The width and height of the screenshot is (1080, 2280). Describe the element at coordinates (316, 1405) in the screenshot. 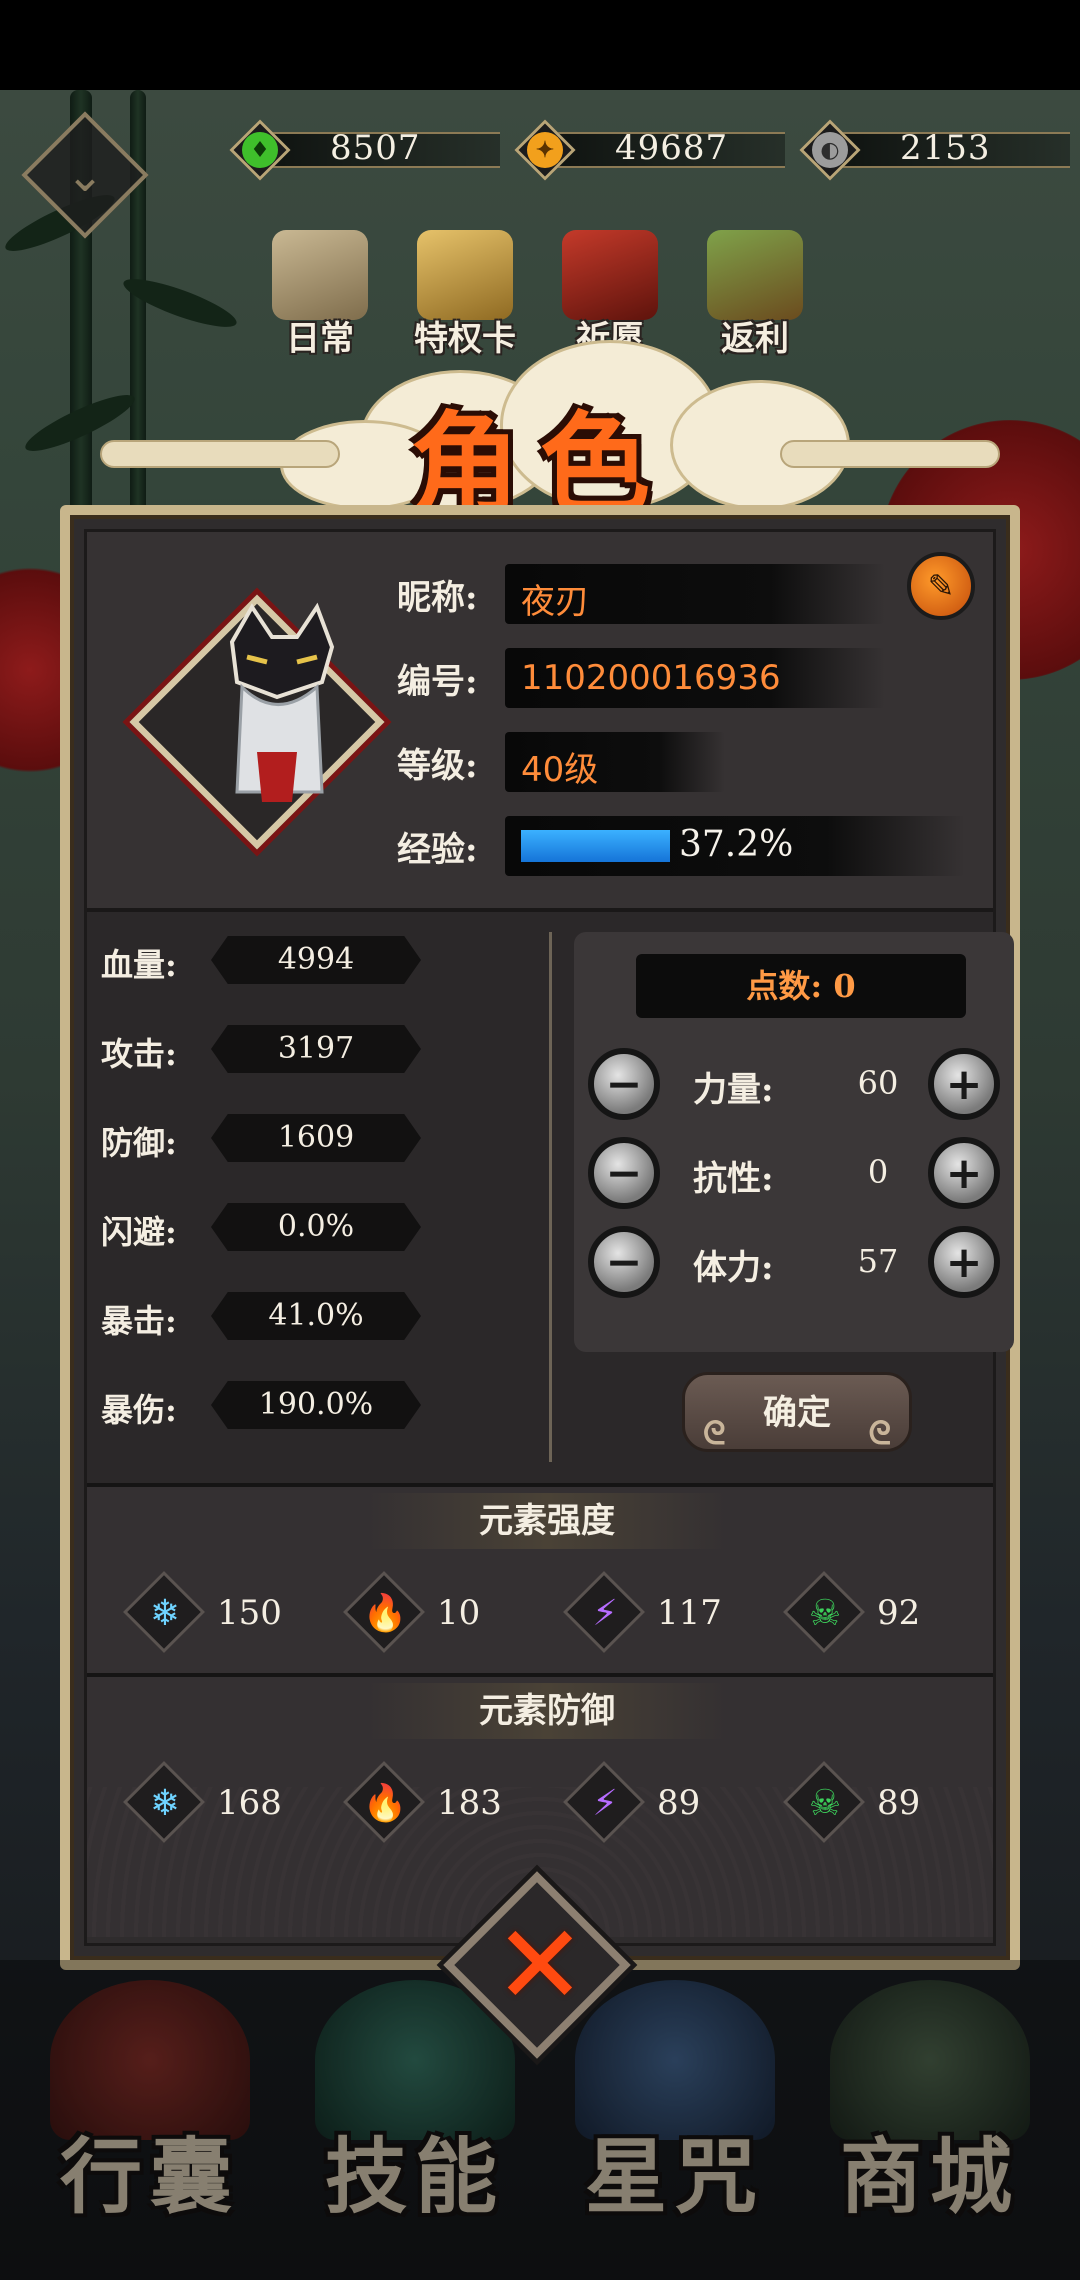

I see `stat-value: 190.0%` at that location.